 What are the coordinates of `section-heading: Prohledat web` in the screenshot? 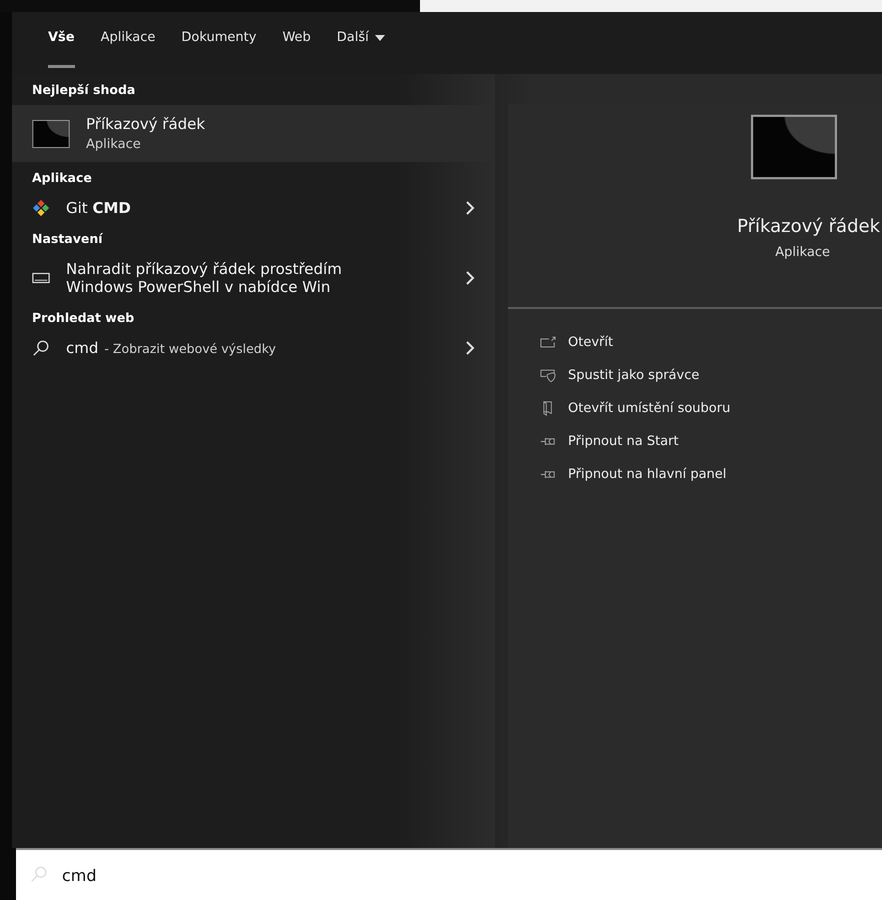 It's located at (83, 318).